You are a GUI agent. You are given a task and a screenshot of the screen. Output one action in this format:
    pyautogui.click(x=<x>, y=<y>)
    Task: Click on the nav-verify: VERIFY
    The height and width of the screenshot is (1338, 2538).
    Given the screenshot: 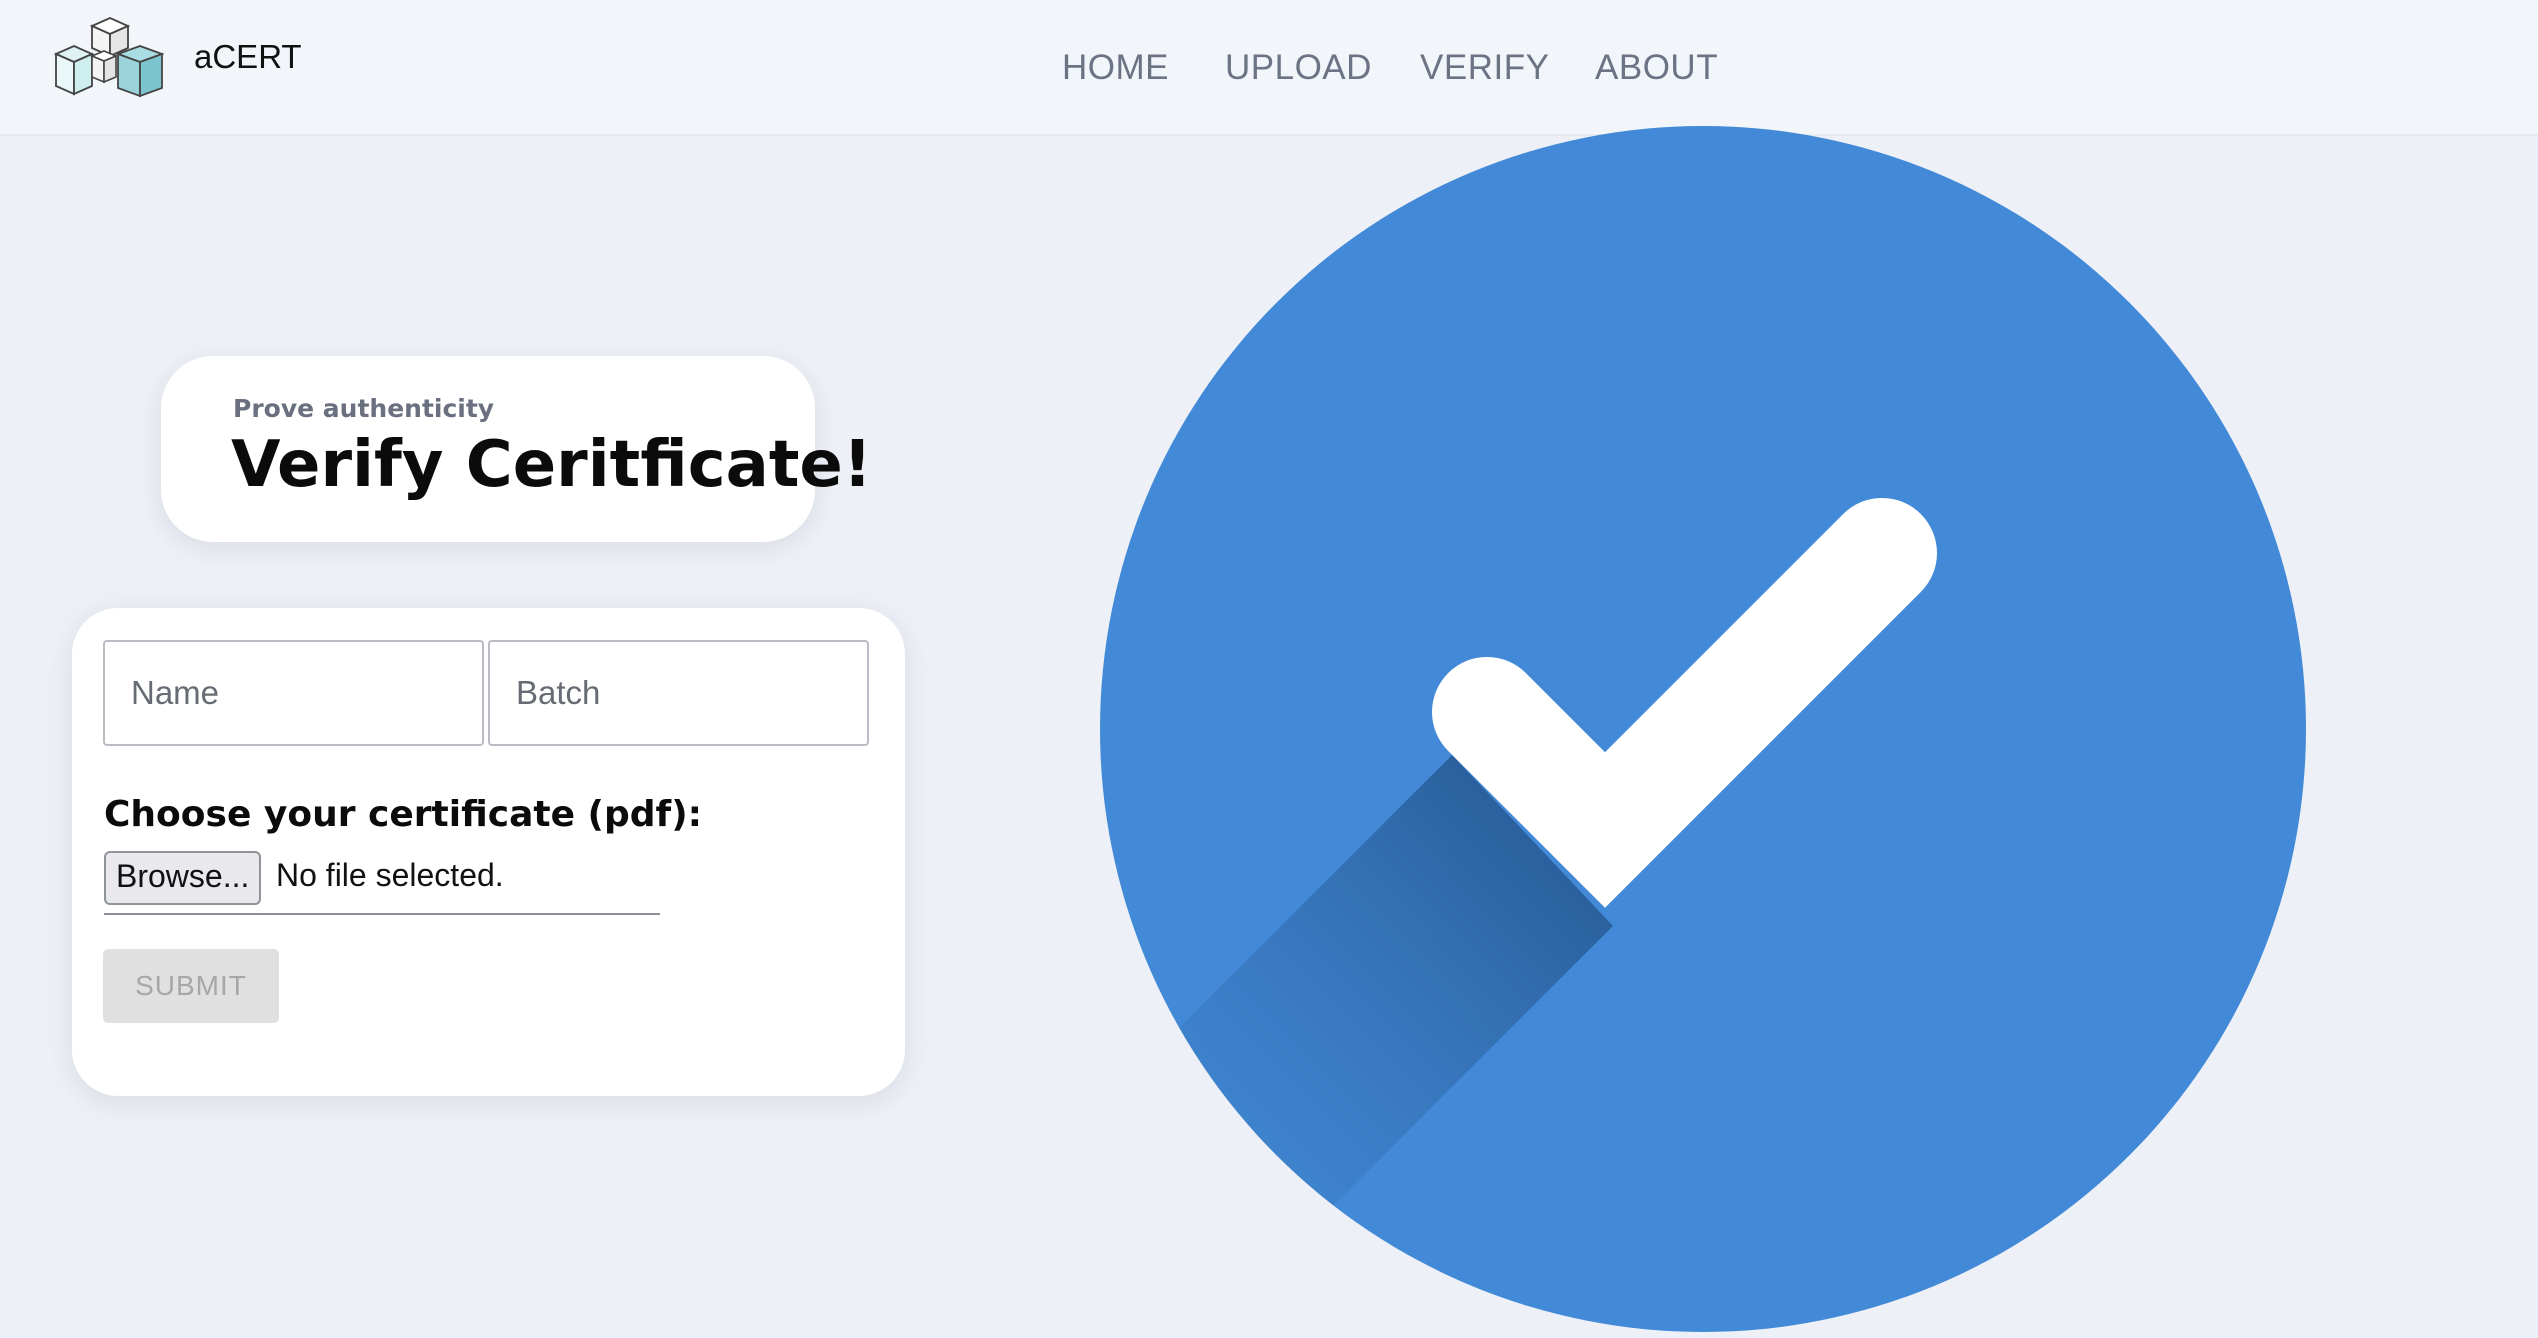 What is the action you would take?
    pyautogui.click(x=1484, y=68)
    